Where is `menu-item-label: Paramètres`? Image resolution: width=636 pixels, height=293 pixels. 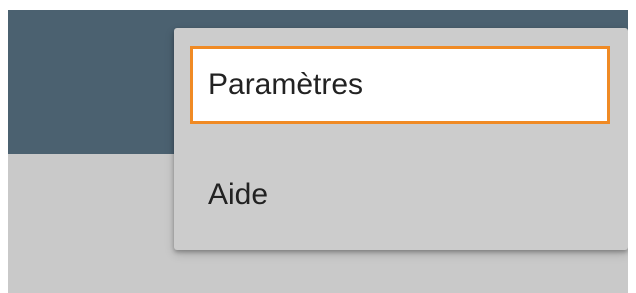 menu-item-label: Paramètres is located at coordinates (286, 84).